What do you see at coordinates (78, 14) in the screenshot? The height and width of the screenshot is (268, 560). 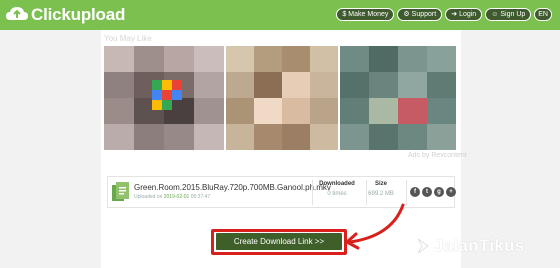 I see `logo-text: Clickupload` at bounding box center [78, 14].